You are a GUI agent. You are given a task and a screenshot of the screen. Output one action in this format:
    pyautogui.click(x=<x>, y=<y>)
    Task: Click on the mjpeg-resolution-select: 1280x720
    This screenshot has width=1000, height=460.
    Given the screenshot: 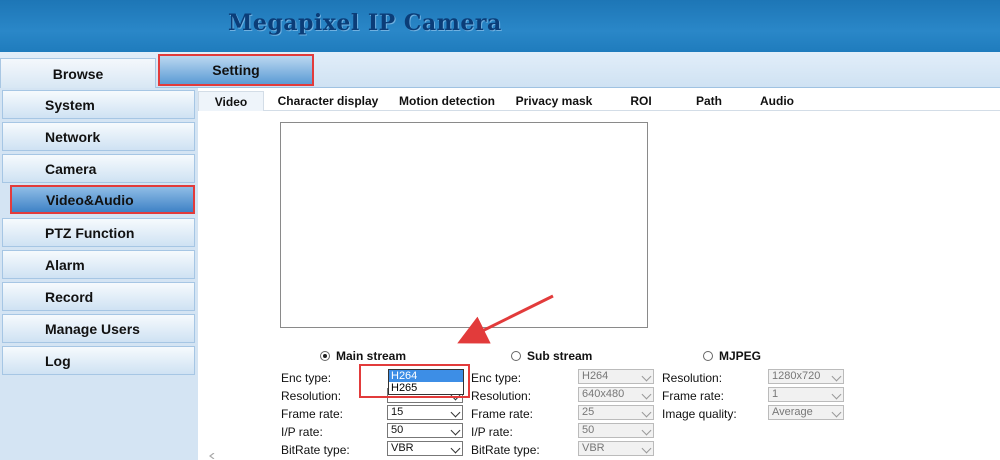 What is the action you would take?
    pyautogui.click(x=806, y=376)
    